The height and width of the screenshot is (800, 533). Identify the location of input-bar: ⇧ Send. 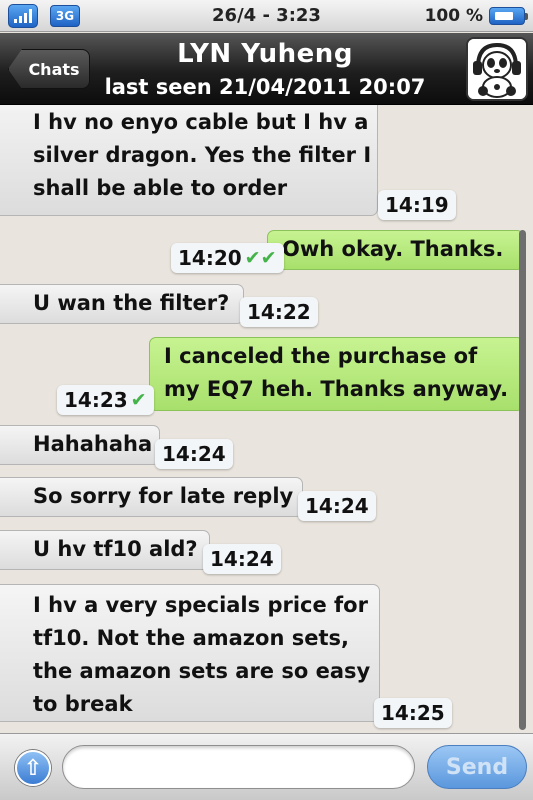
(266, 766).